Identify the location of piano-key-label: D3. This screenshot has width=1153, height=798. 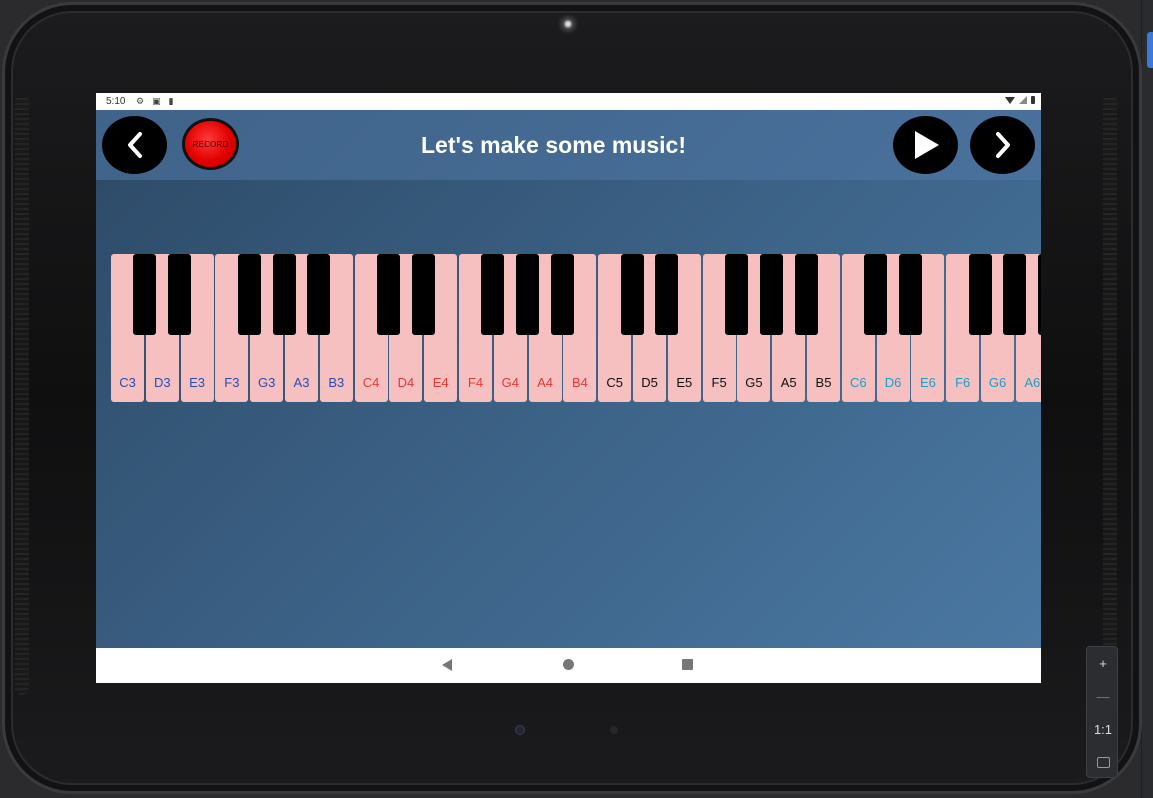
(162, 382).